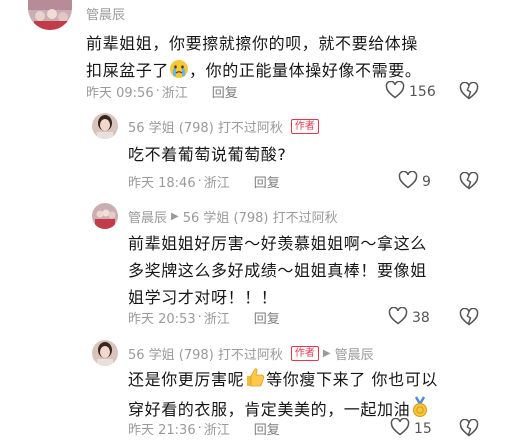 The width and height of the screenshot is (511, 444). I want to click on comment-2-author: 56 学姐 (798) 打不过阿秋 作者, so click(223, 126).